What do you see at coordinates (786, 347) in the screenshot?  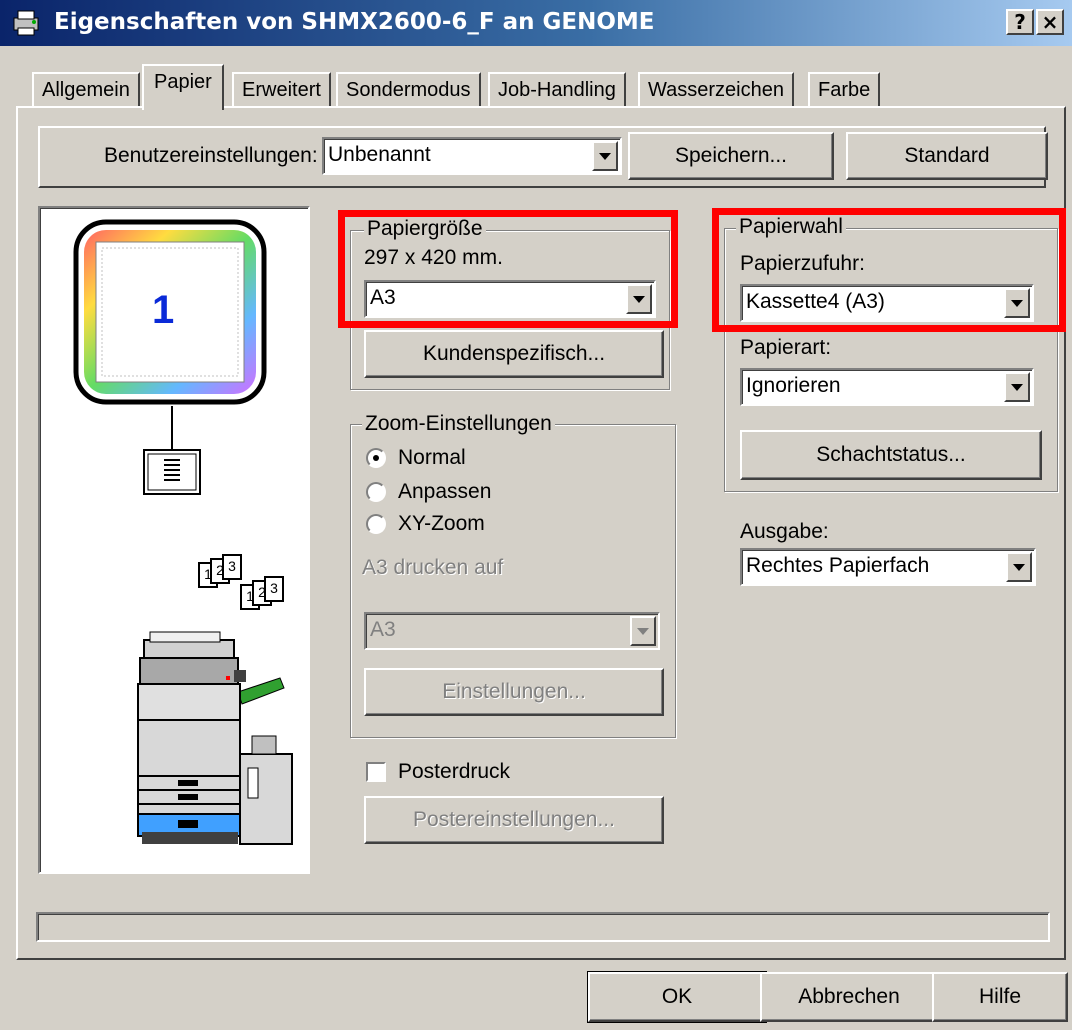 I see `paper-type-label: Papierart:` at bounding box center [786, 347].